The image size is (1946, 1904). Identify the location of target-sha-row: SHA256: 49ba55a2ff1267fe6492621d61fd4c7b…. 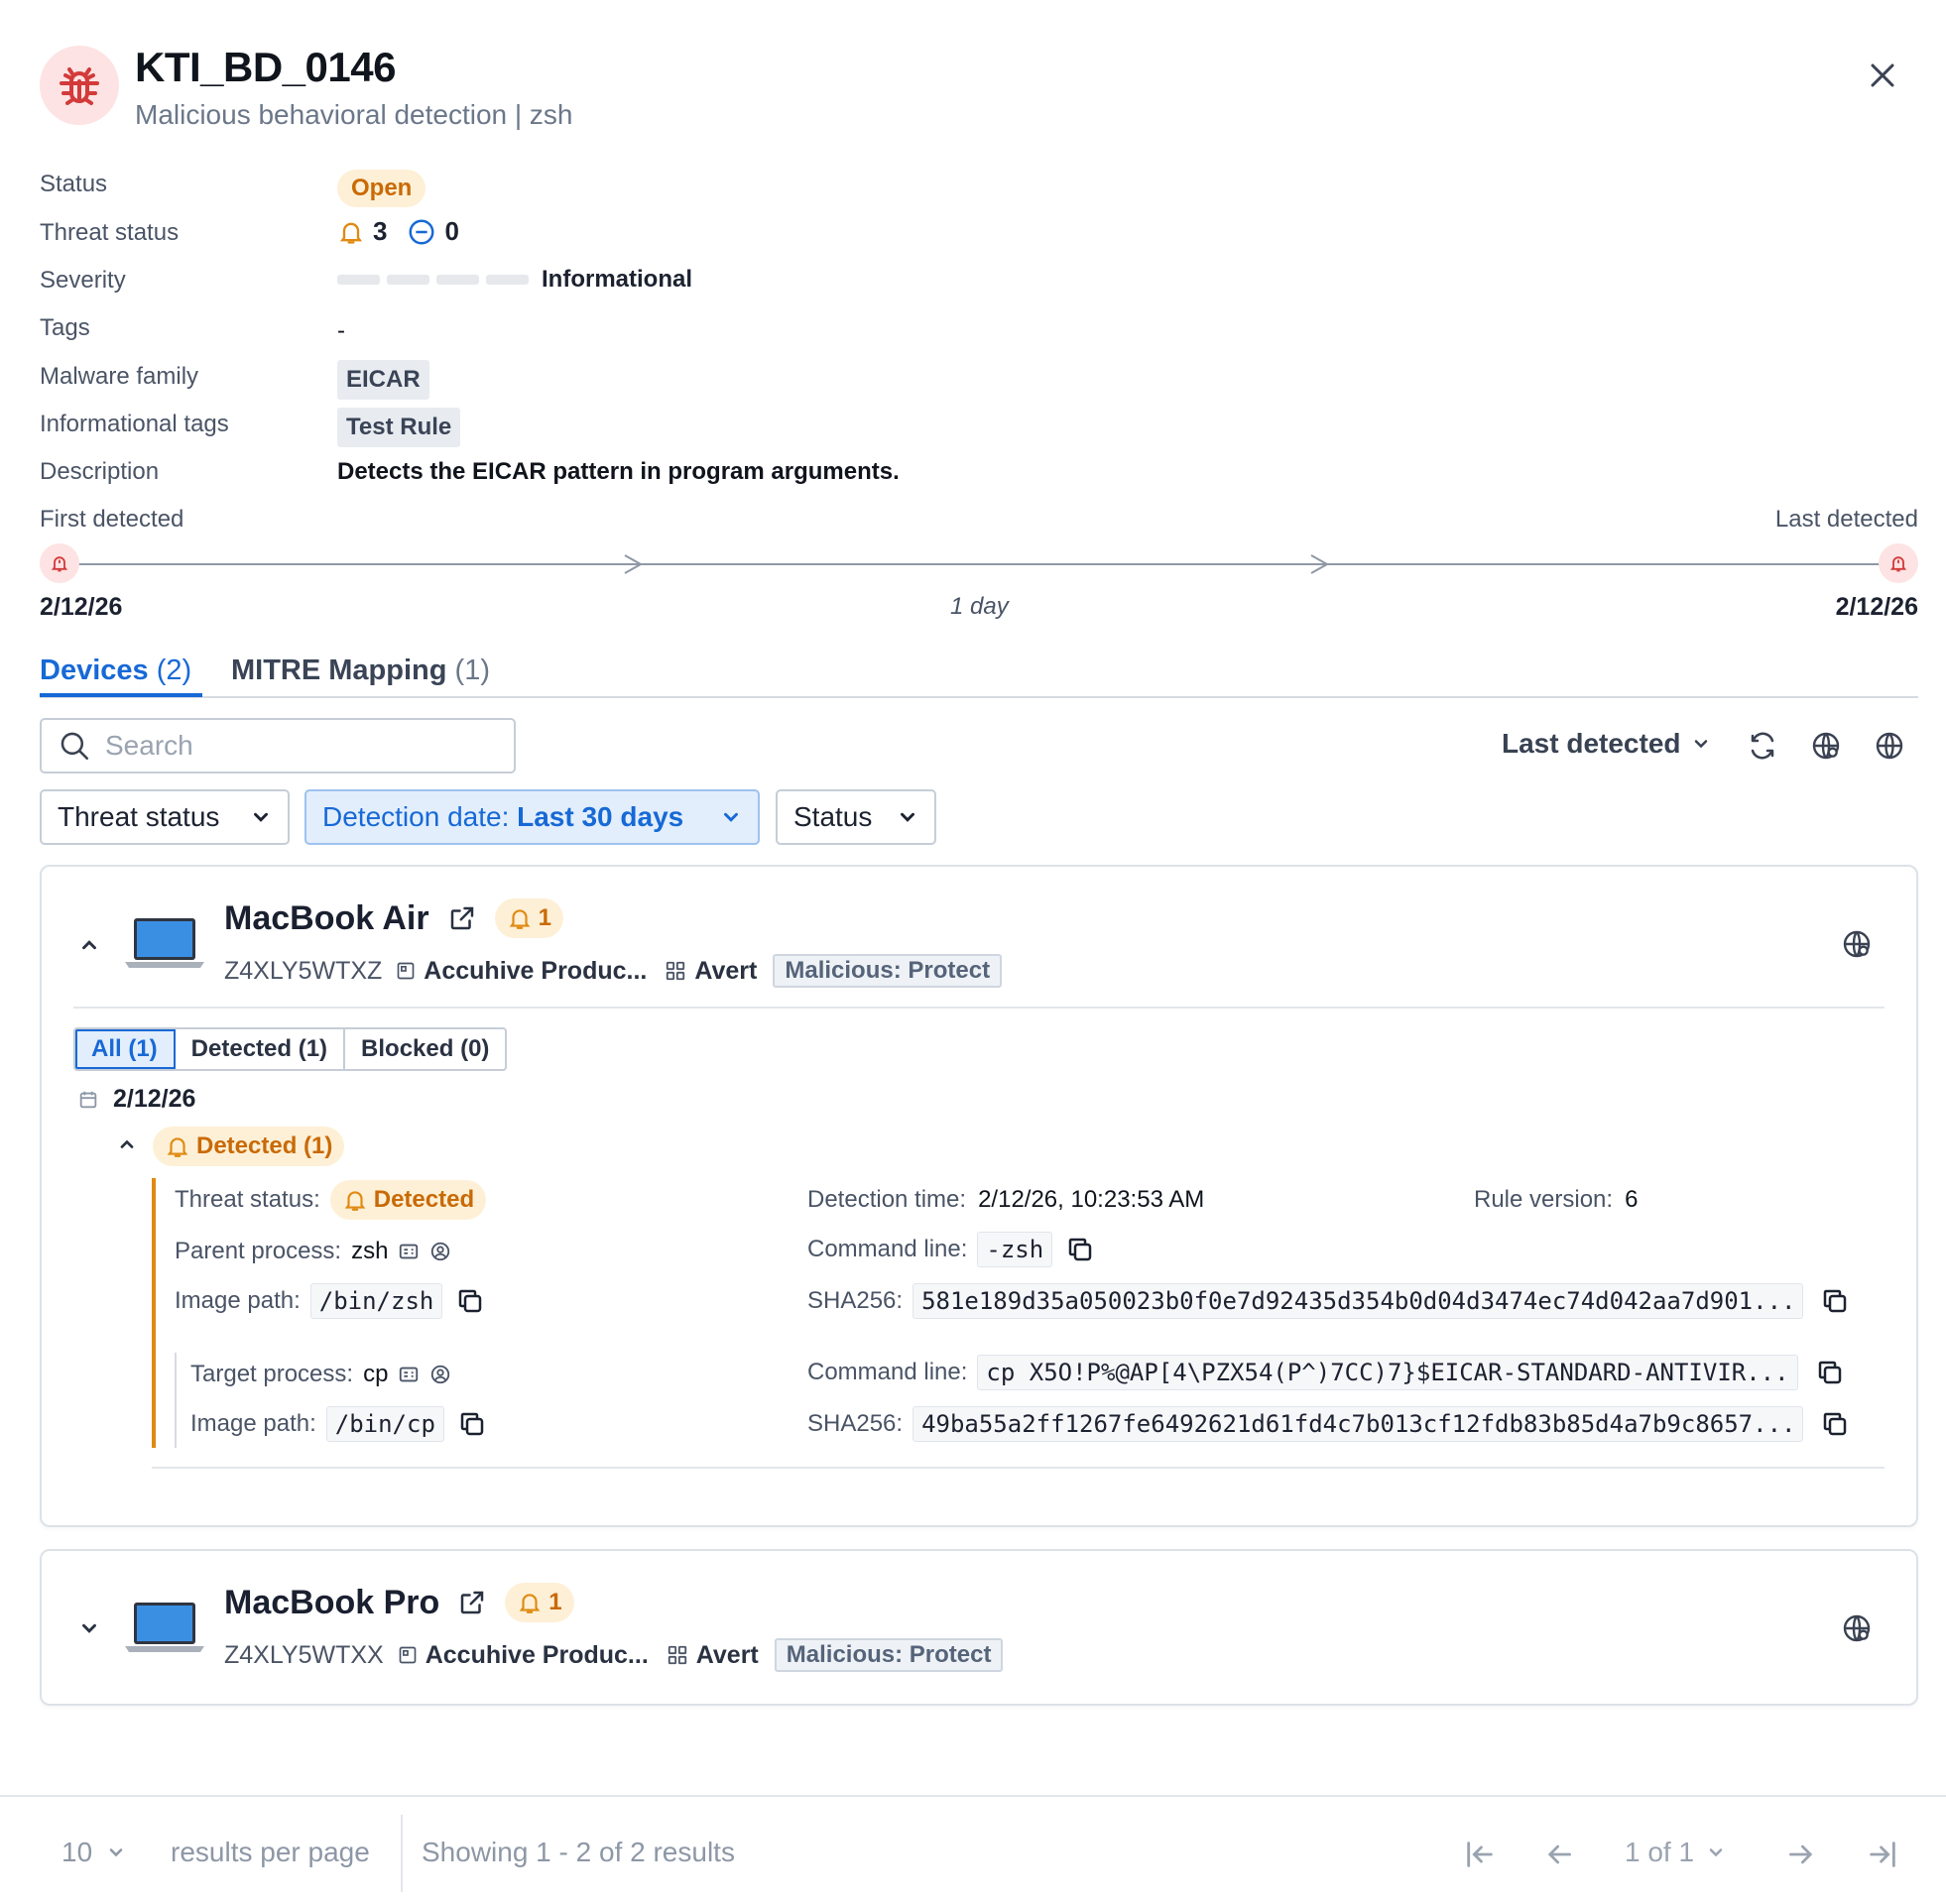
(1330, 1424).